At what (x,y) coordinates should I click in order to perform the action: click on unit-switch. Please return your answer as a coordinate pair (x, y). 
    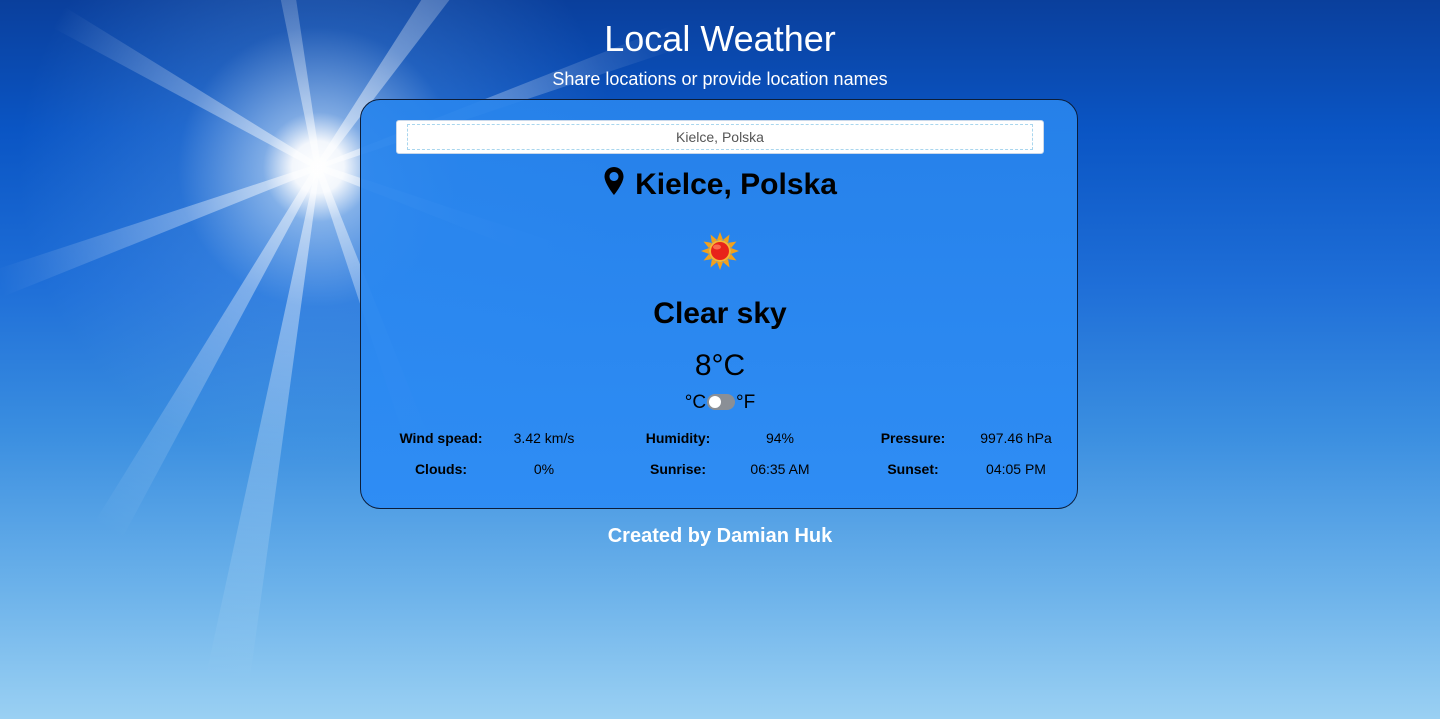
    Looking at the image, I should click on (721, 402).